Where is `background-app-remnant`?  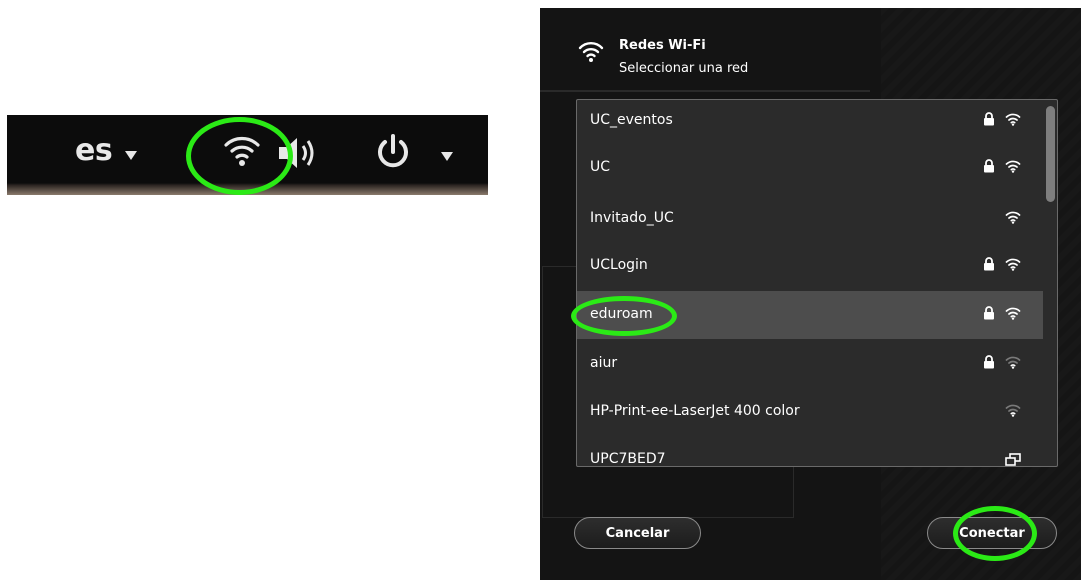 background-app-remnant is located at coordinates (705, 91).